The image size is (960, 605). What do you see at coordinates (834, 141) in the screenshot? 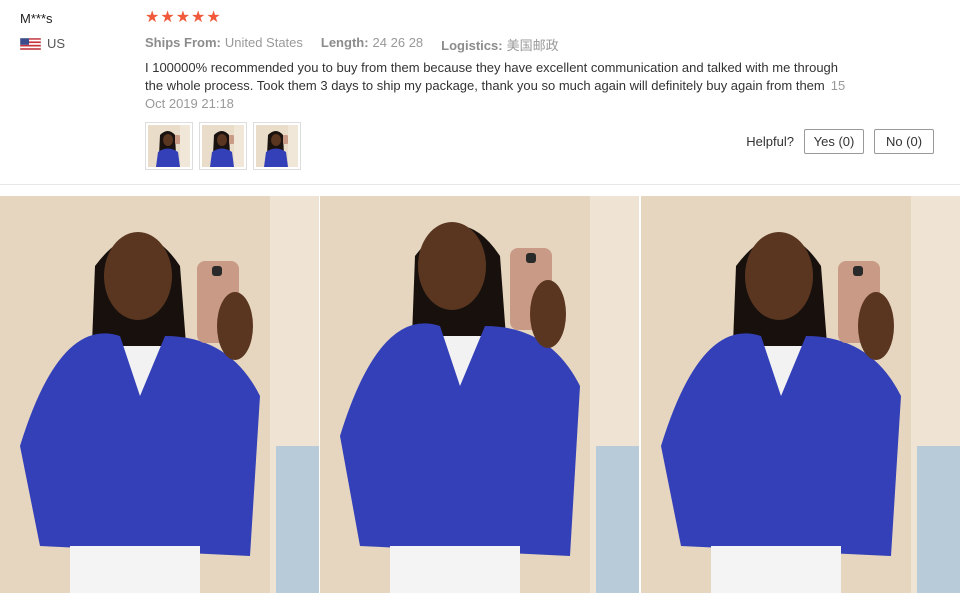
I see `helpful-yes-button: Yes (0)` at bounding box center [834, 141].